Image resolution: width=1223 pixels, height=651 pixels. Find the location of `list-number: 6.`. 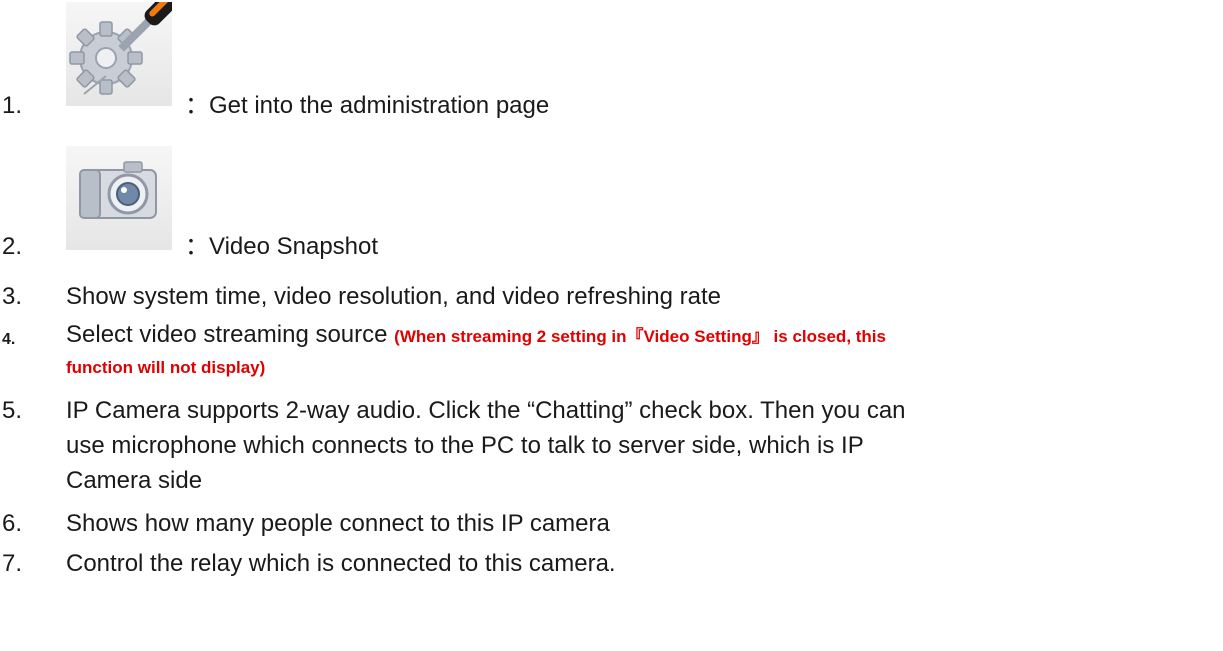

list-number: 6. is located at coordinates (12, 523).